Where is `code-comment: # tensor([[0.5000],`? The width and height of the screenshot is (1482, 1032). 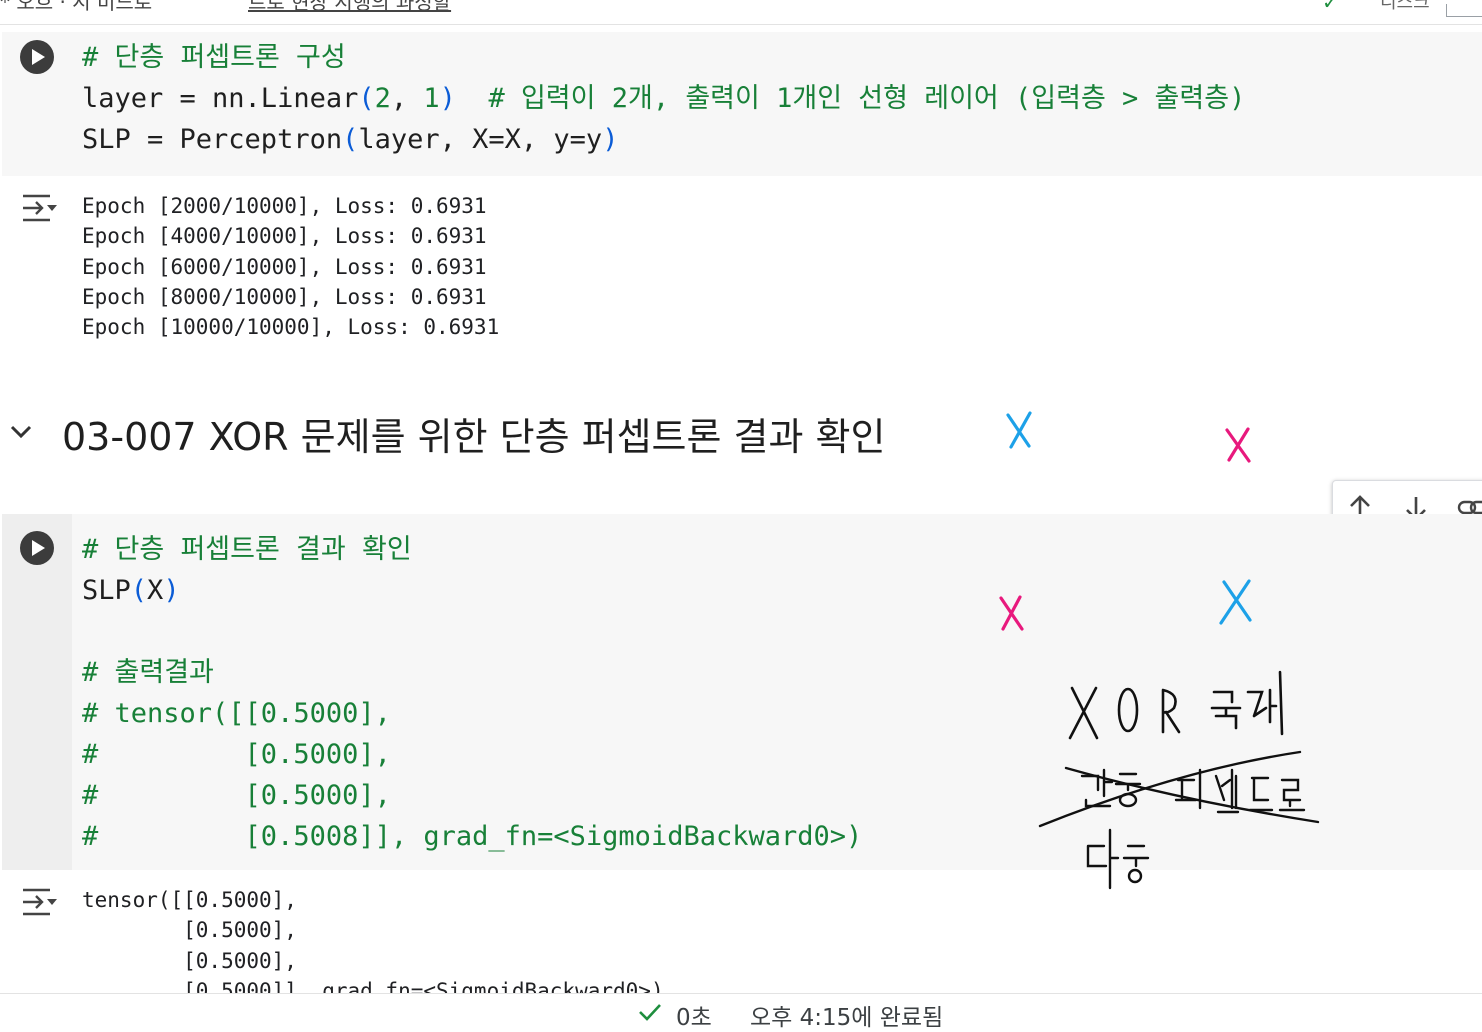
code-comment: # tensor([[0.5000], is located at coordinates (236, 713).